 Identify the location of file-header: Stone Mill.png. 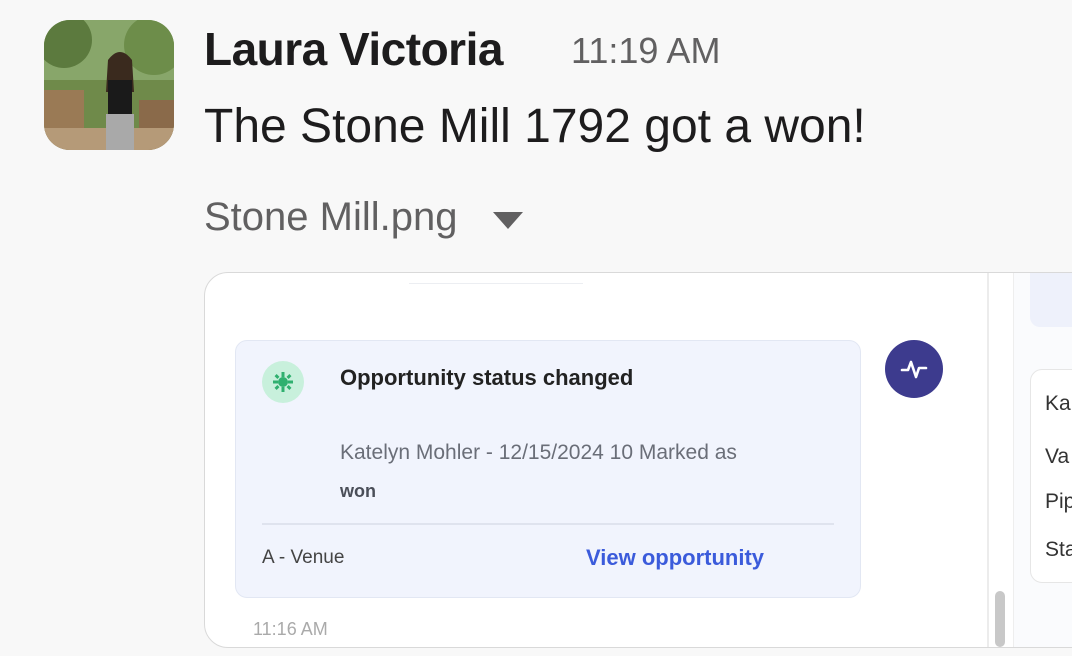
(364, 217).